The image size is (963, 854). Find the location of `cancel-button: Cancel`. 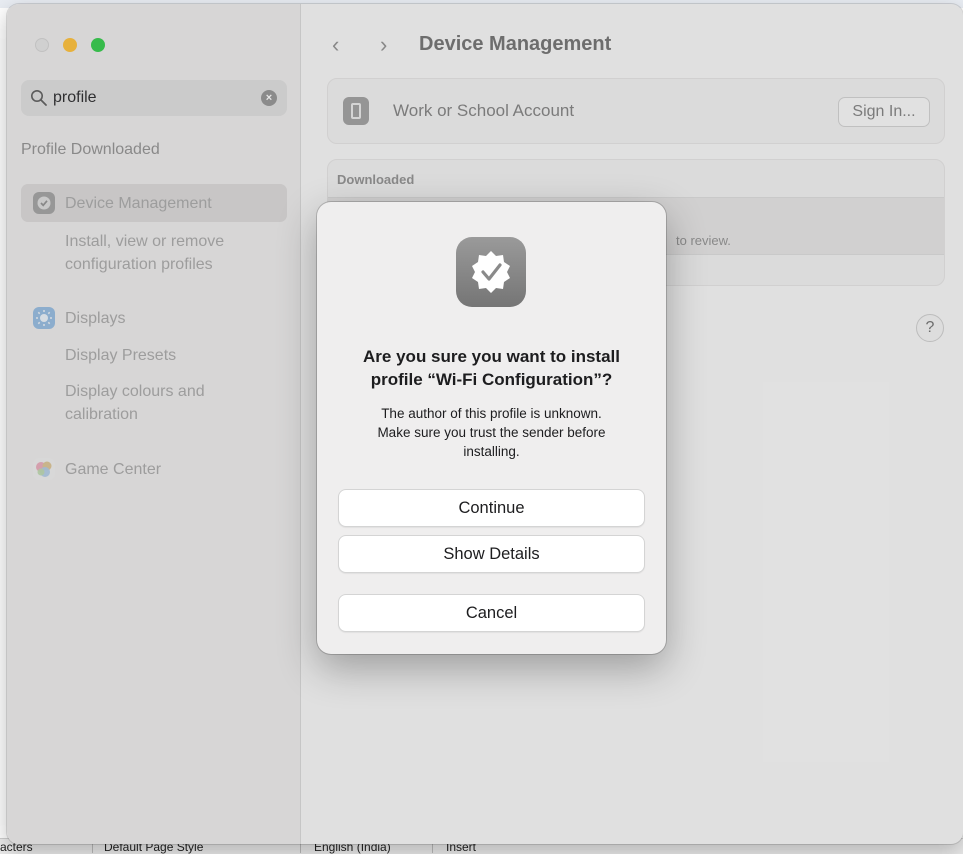

cancel-button: Cancel is located at coordinates (491, 613).